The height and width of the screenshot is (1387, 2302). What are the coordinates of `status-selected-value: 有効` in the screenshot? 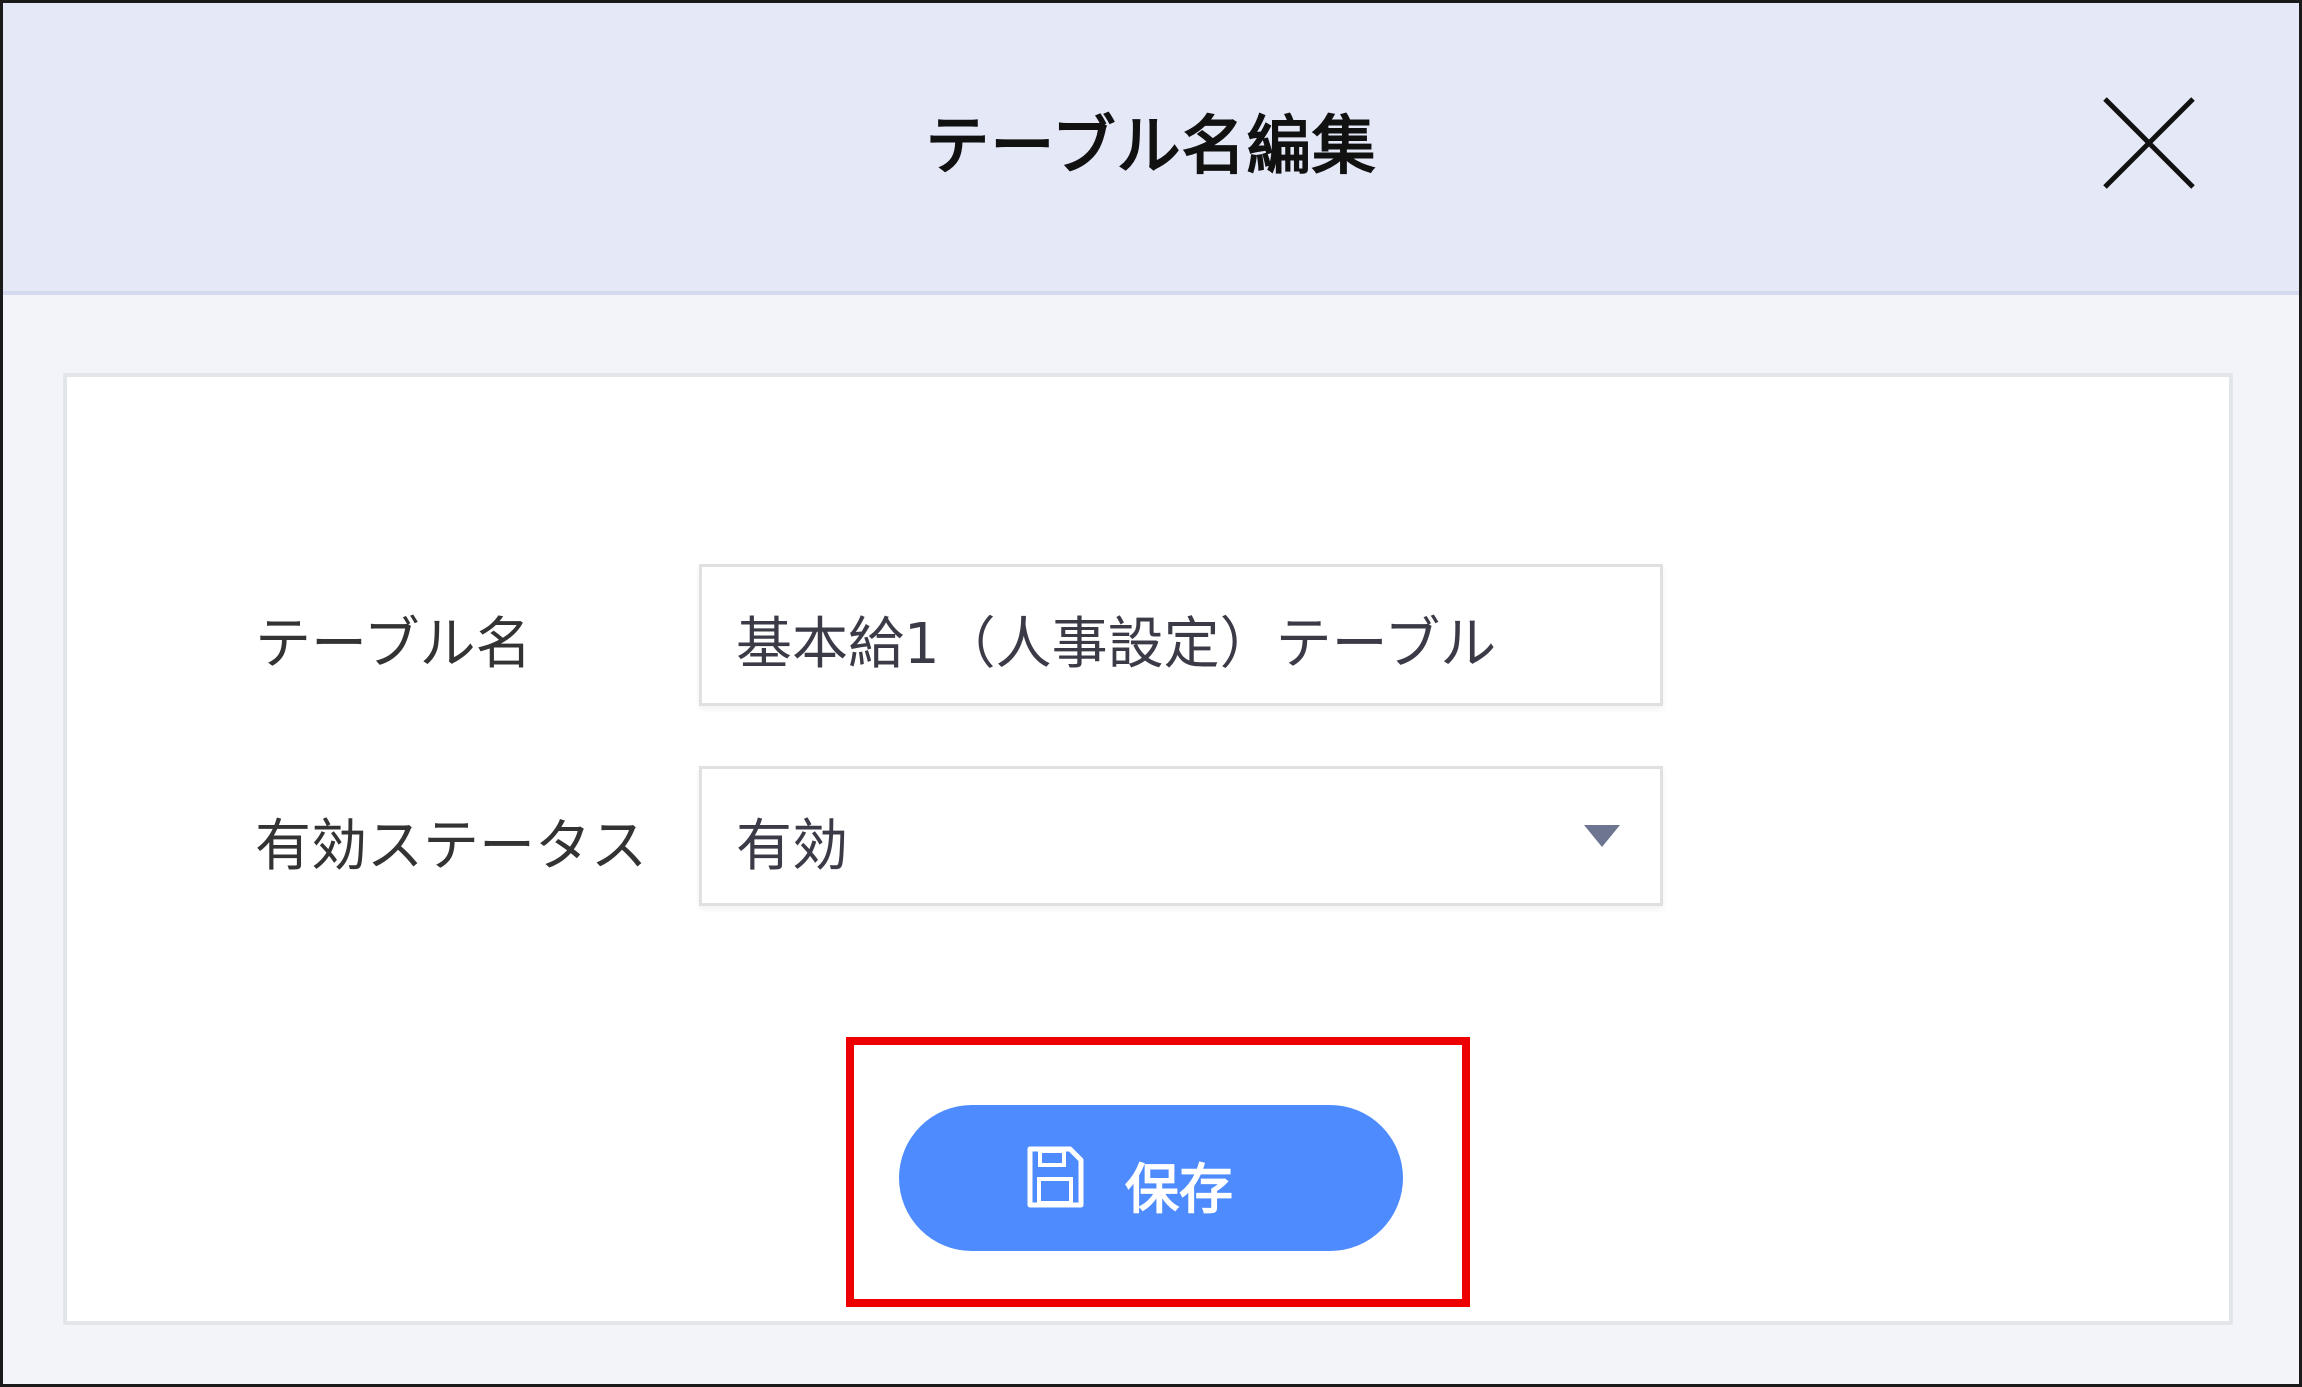 It's located at (792, 846).